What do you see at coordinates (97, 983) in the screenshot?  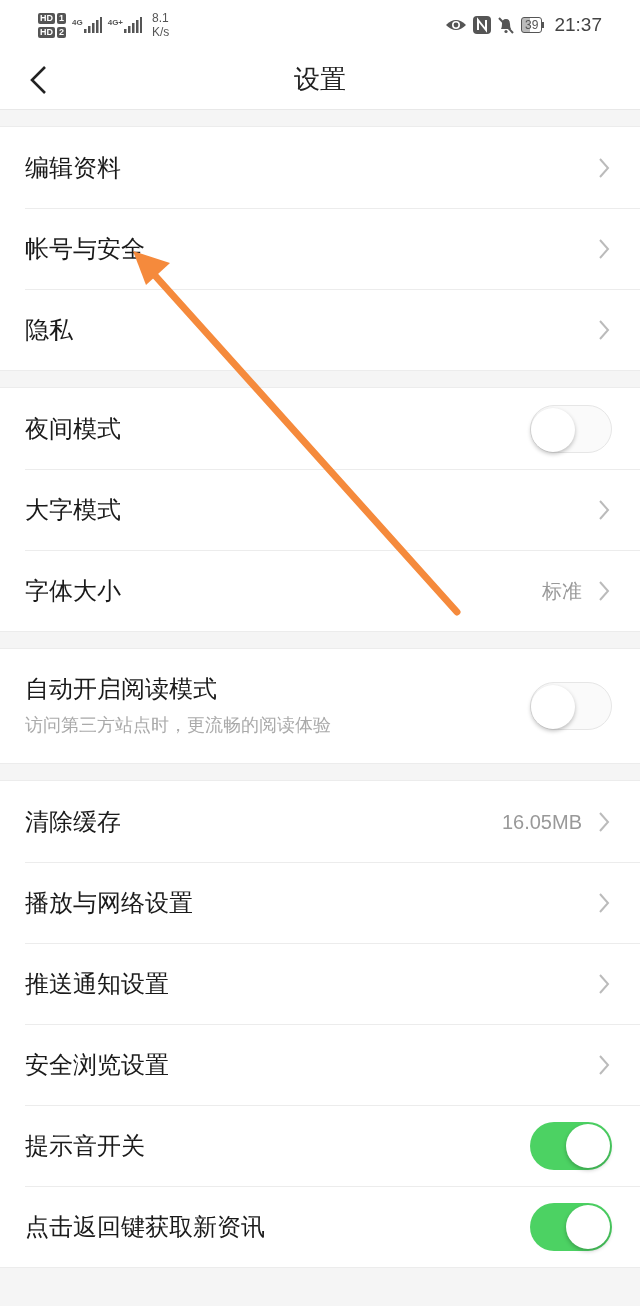 I see `row-label: 推送通知设置` at bounding box center [97, 983].